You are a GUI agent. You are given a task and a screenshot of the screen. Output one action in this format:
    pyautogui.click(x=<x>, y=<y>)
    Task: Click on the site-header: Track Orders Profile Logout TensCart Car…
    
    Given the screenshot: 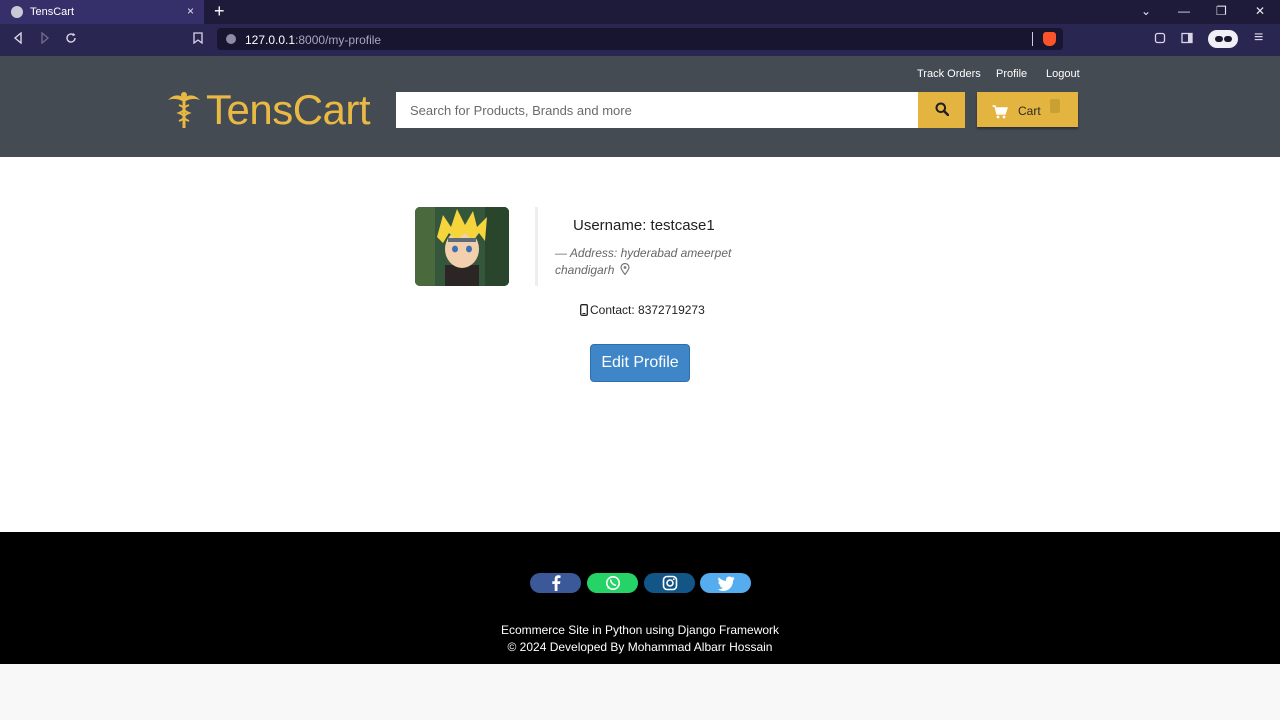 What is the action you would take?
    pyautogui.click(x=640, y=106)
    